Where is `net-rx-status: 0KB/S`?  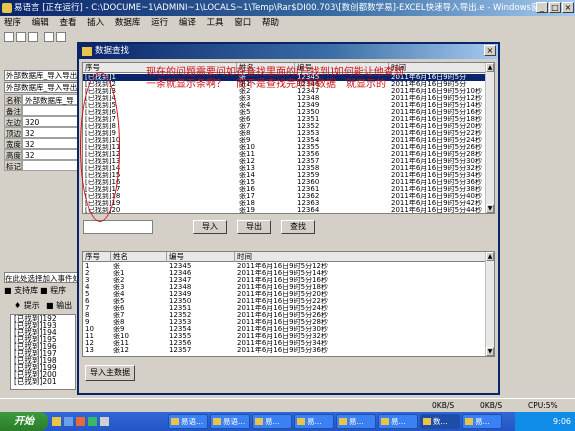
net-rx-status: 0KB/S is located at coordinates (443, 405).